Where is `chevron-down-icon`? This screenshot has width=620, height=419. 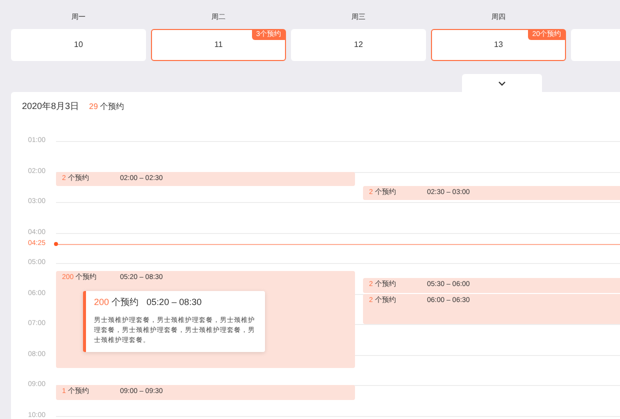
chevron-down-icon is located at coordinates (502, 83).